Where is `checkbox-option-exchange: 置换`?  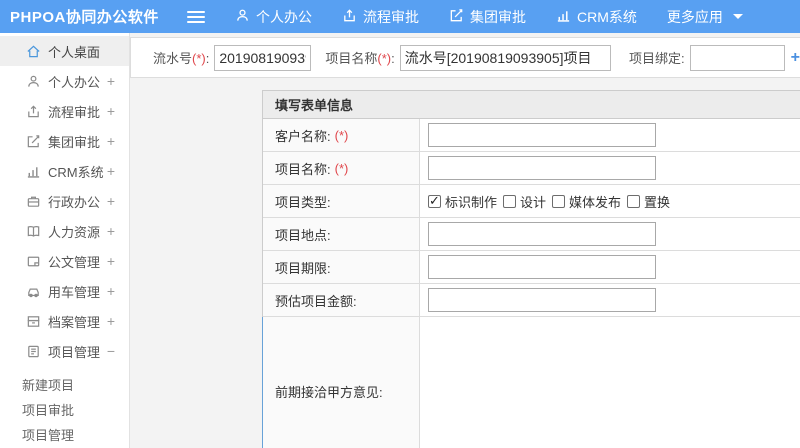
checkbox-option-exchange: 置换 is located at coordinates (648, 201).